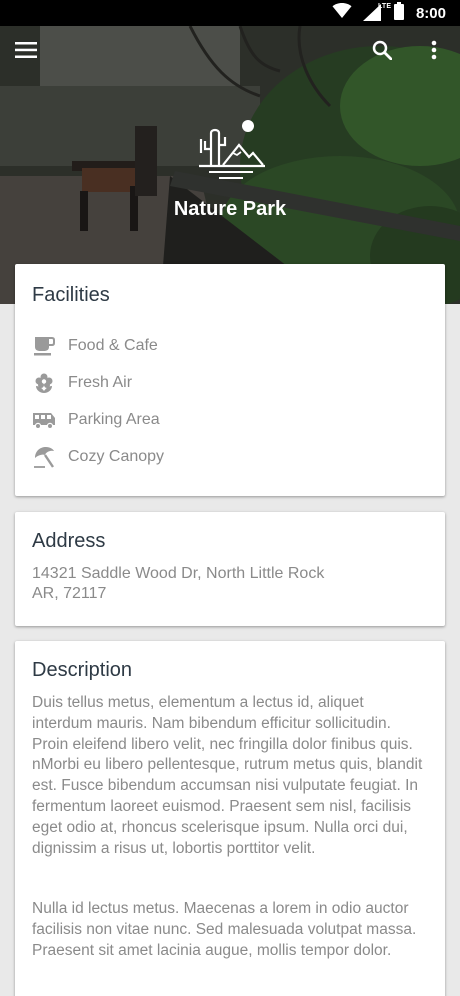 Image resolution: width=460 pixels, height=996 pixels. I want to click on network-type-label: LTE, so click(384, 6).